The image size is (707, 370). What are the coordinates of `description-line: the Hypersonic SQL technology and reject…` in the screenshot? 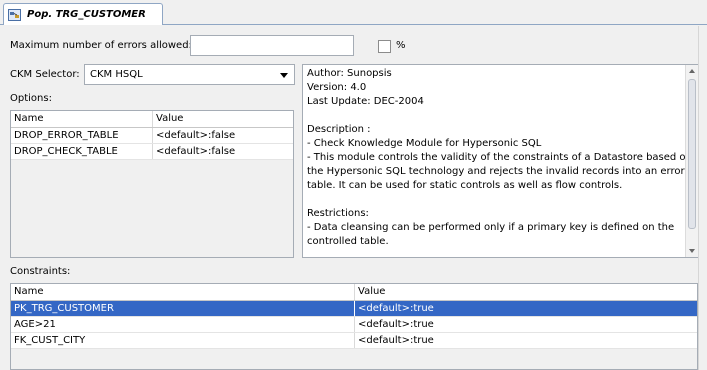 It's located at (496, 171).